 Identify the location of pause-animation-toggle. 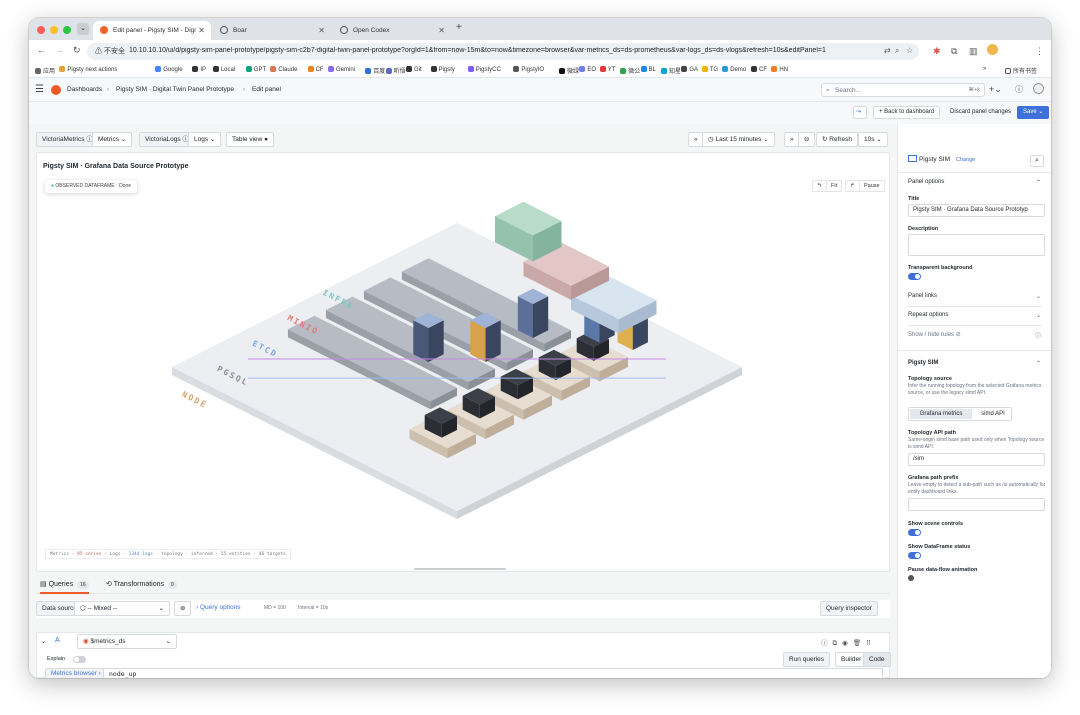
(911, 578).